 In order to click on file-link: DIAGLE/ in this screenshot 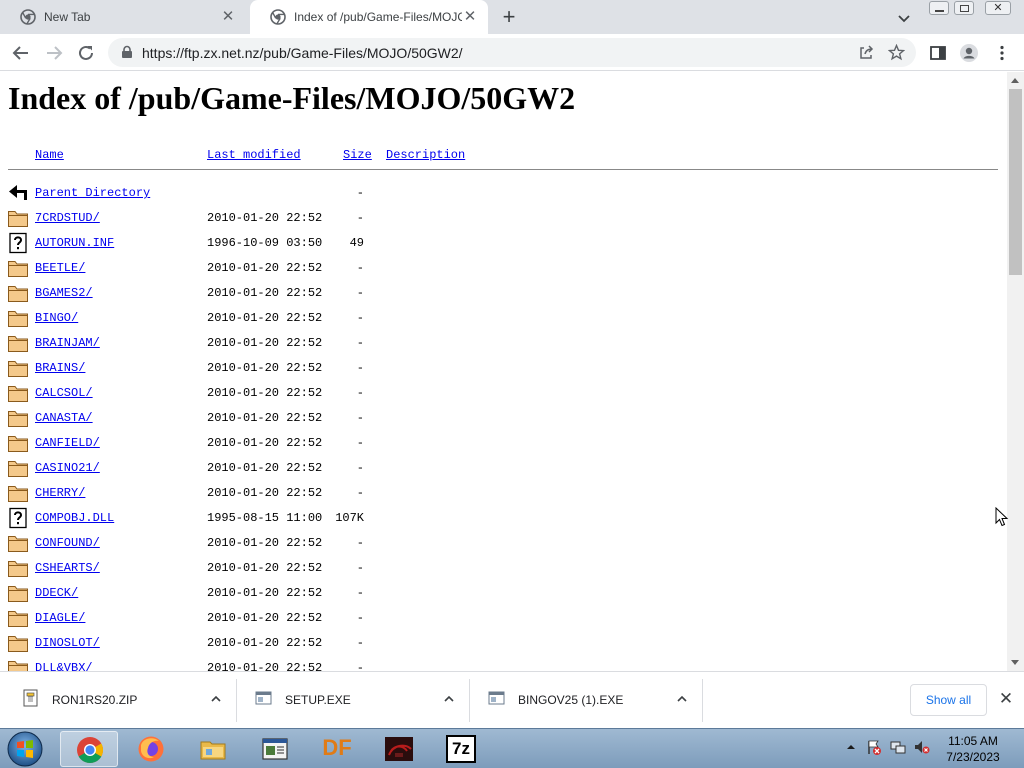, I will do `click(60, 618)`.